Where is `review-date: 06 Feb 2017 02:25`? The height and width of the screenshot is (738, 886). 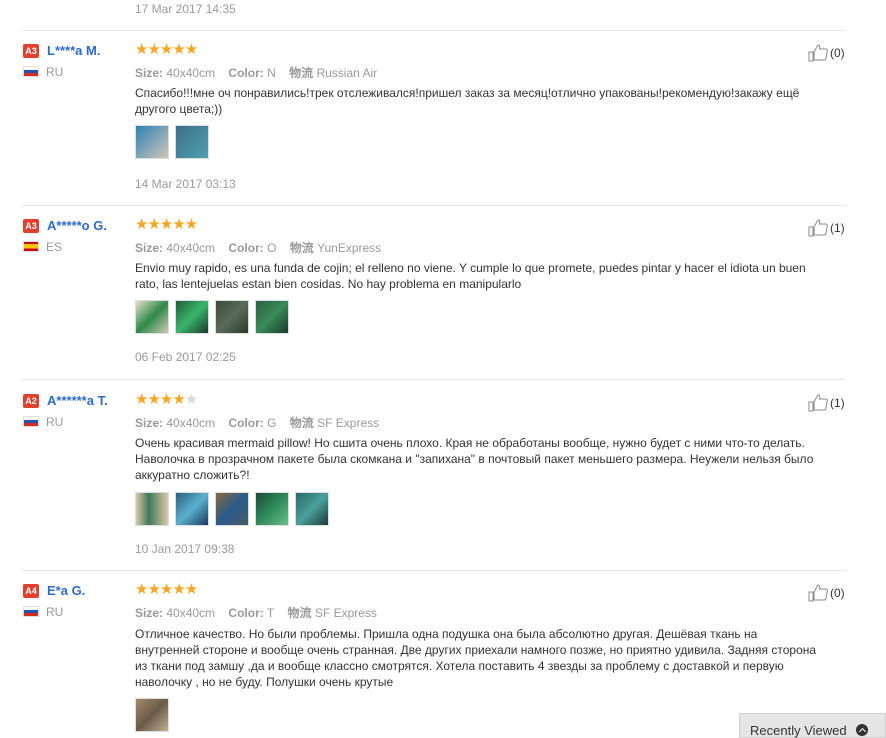
review-date: 06 Feb 2017 02:25 is located at coordinates (185, 357).